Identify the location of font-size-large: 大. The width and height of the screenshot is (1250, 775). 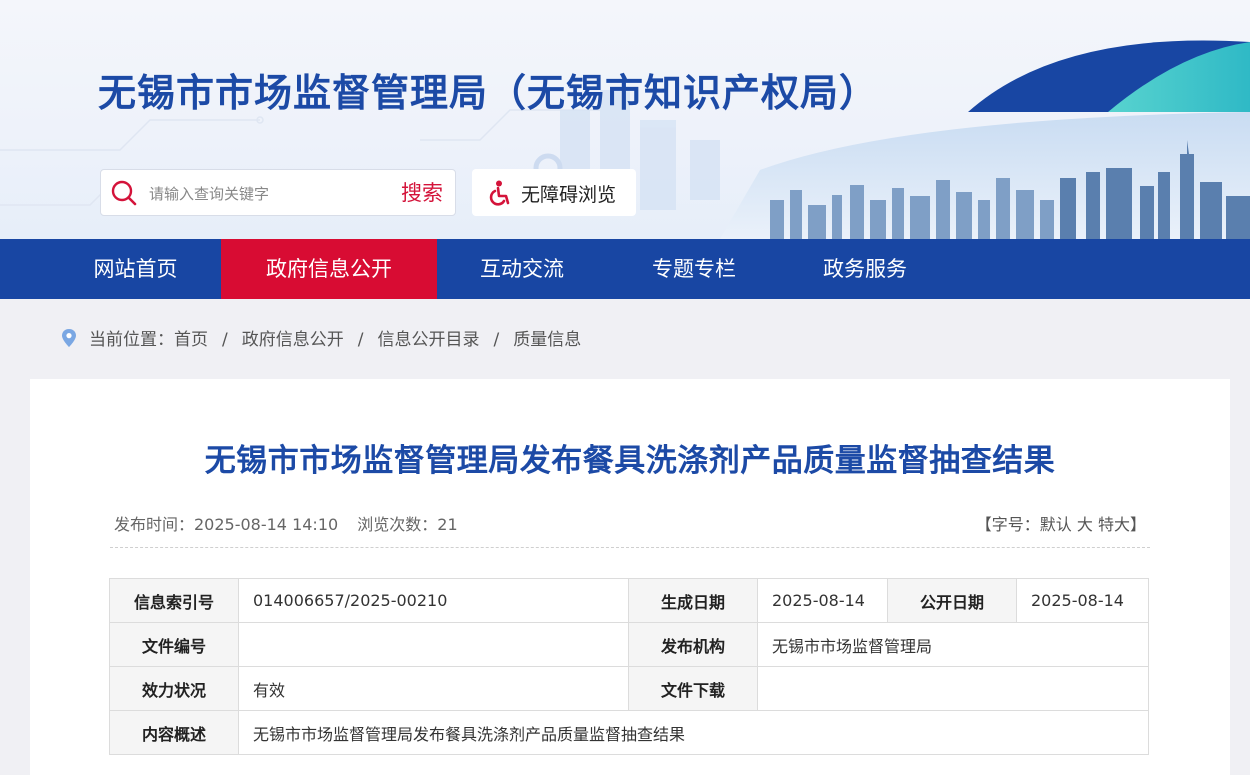
(1085, 524).